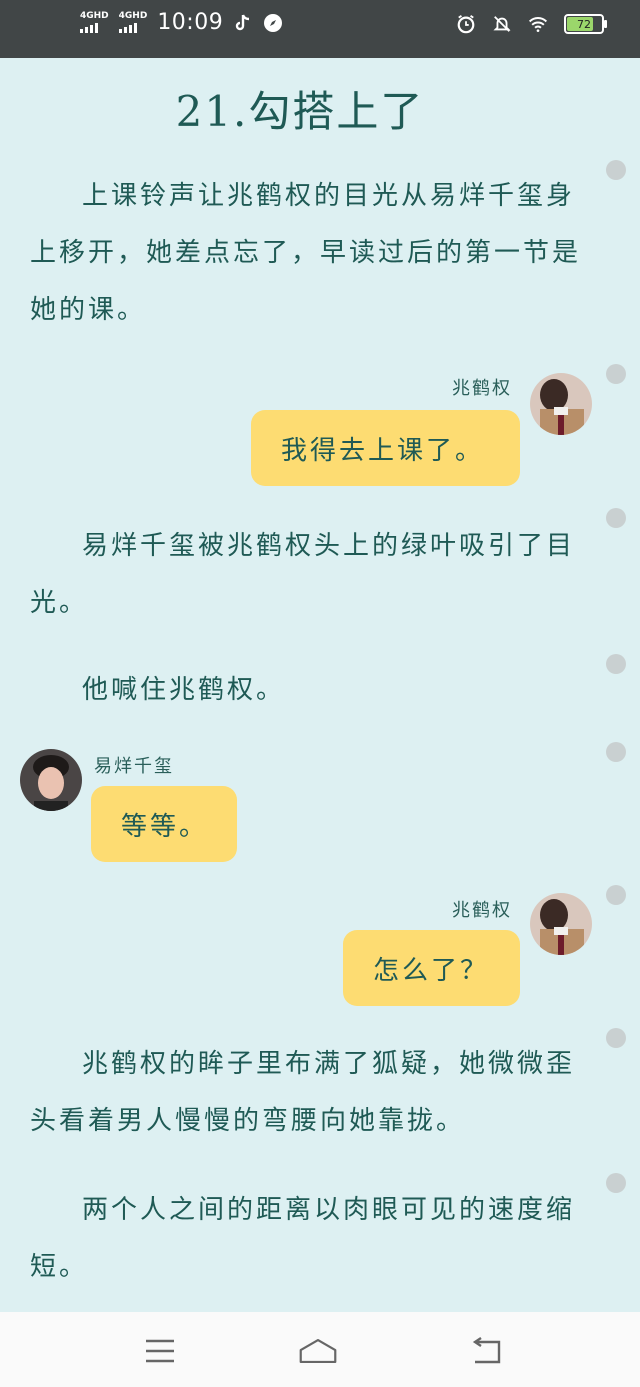 The width and height of the screenshot is (640, 1387). I want to click on story-paragraph: 易烊千玺被兆鹤权头上的绿叶吸引了目光。, so click(303, 574).